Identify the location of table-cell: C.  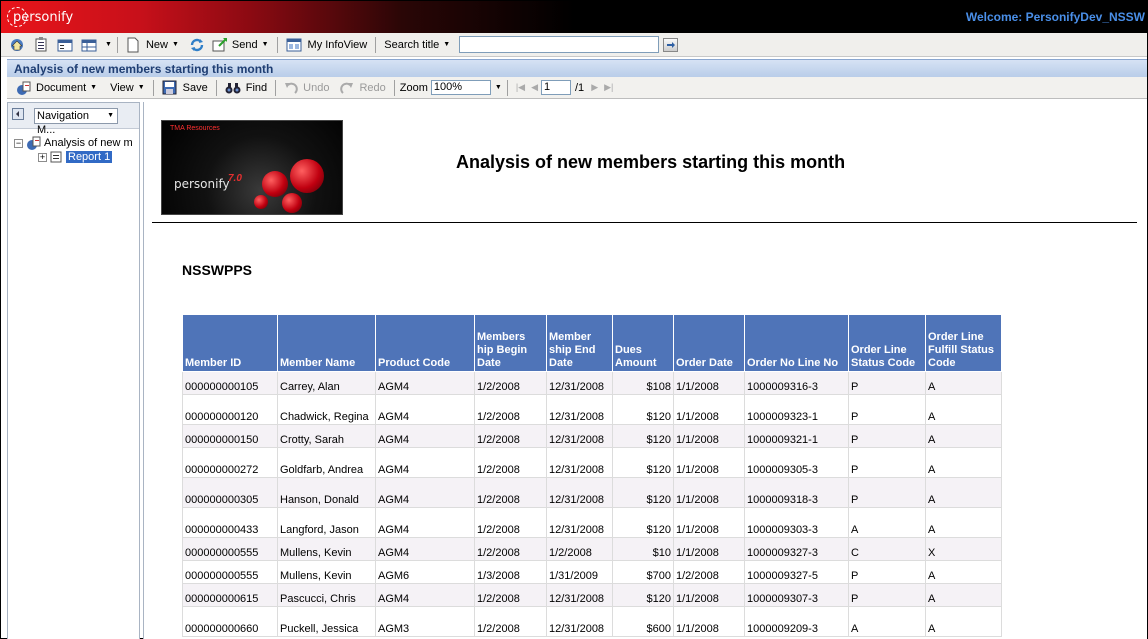
(887, 549).